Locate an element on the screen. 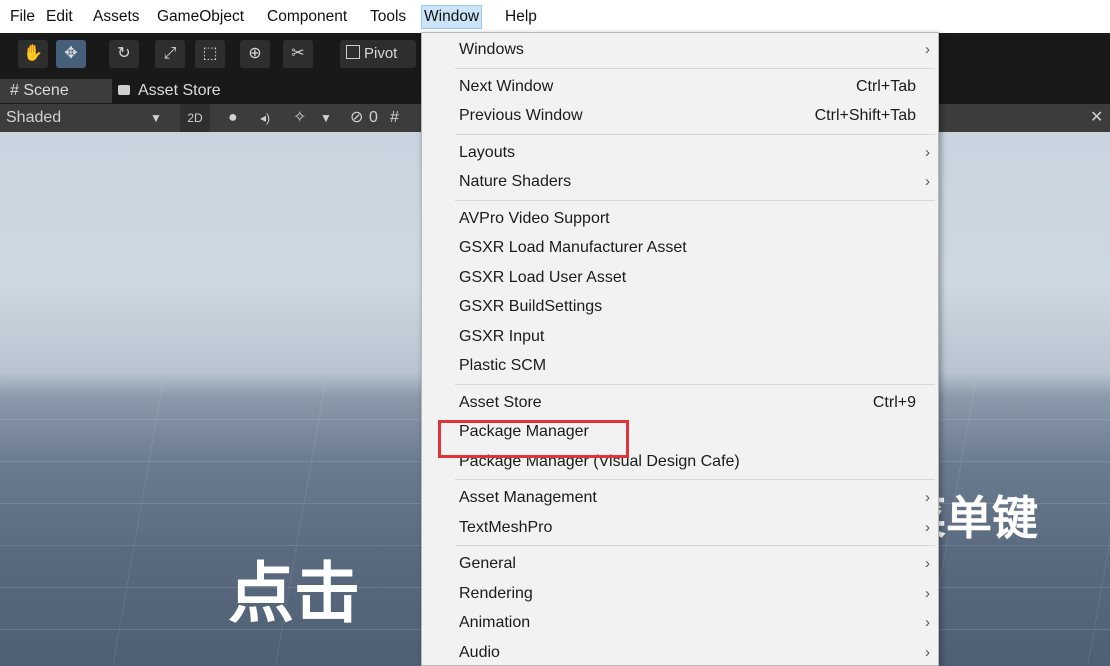 This screenshot has height=666, width=1110. tools-icon: ✕ is located at coordinates (1096, 118).